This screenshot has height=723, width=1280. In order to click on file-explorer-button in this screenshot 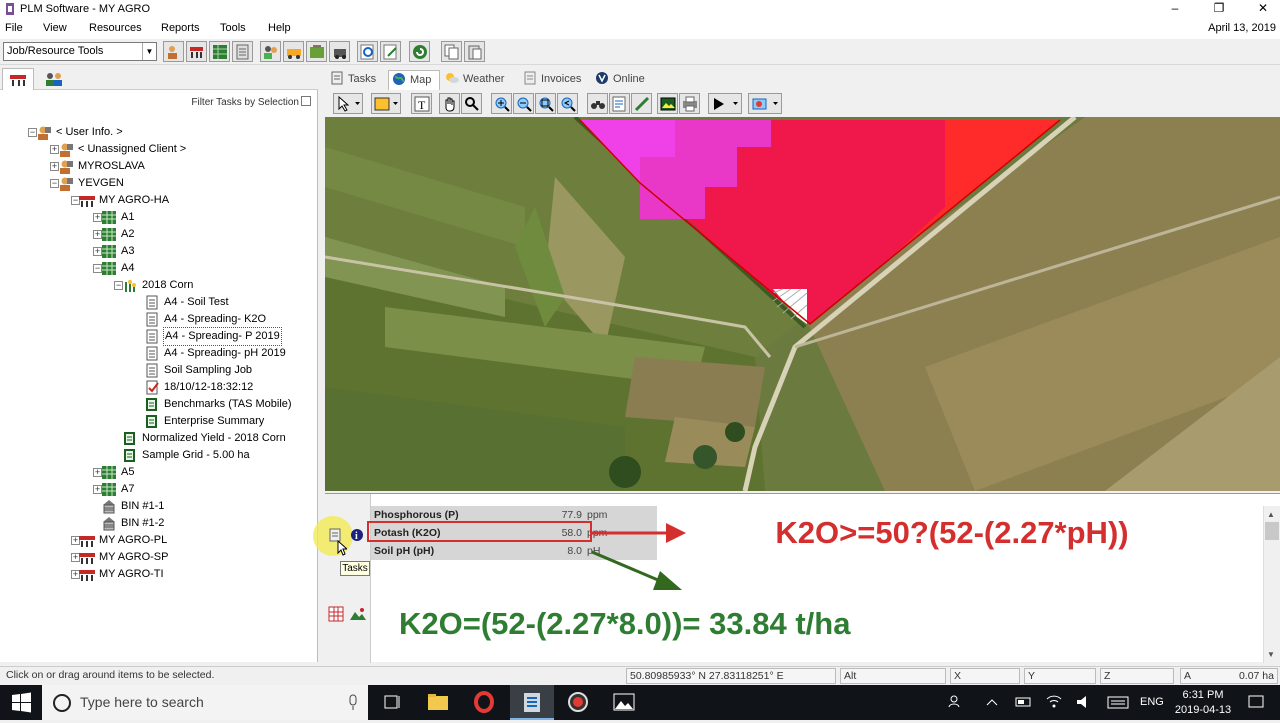, I will do `click(438, 702)`.